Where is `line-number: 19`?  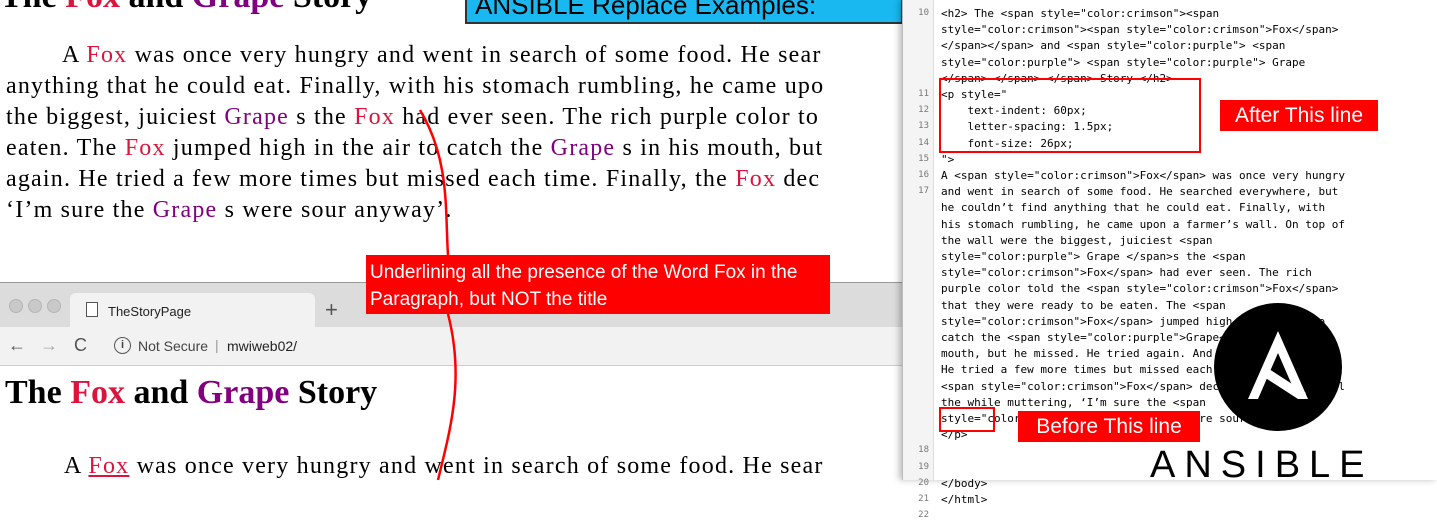
line-number: 19 is located at coordinates (923, 466).